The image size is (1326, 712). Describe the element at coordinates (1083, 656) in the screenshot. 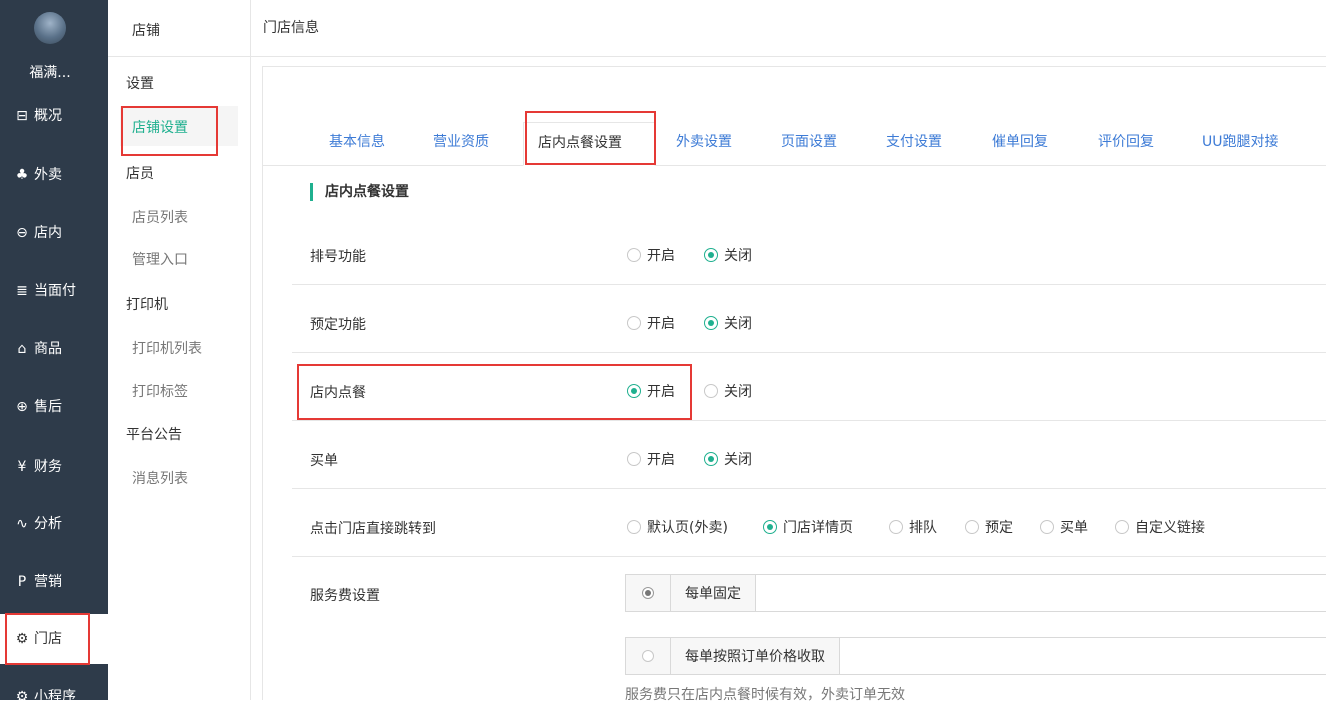

I see `service-fee-by-price-input` at that location.